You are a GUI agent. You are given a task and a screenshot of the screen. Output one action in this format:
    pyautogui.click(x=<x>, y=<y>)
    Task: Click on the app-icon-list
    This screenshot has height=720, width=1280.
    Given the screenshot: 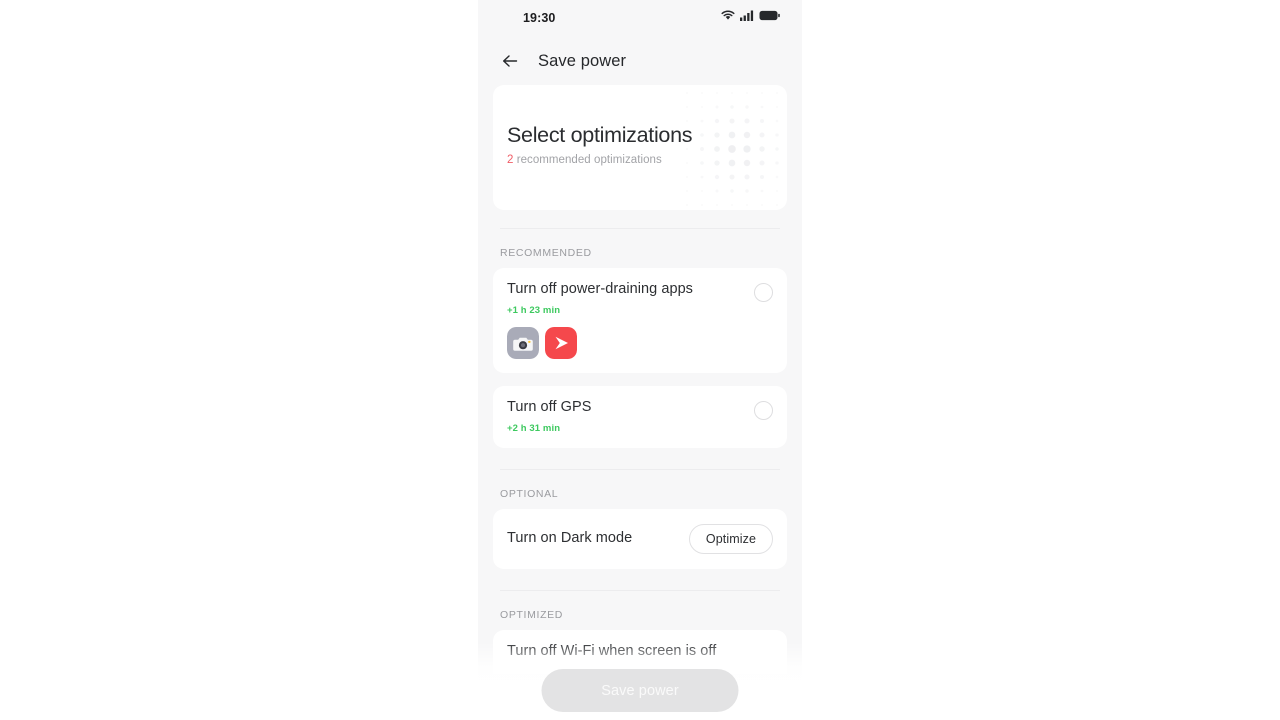 What is the action you would take?
    pyautogui.click(x=640, y=342)
    